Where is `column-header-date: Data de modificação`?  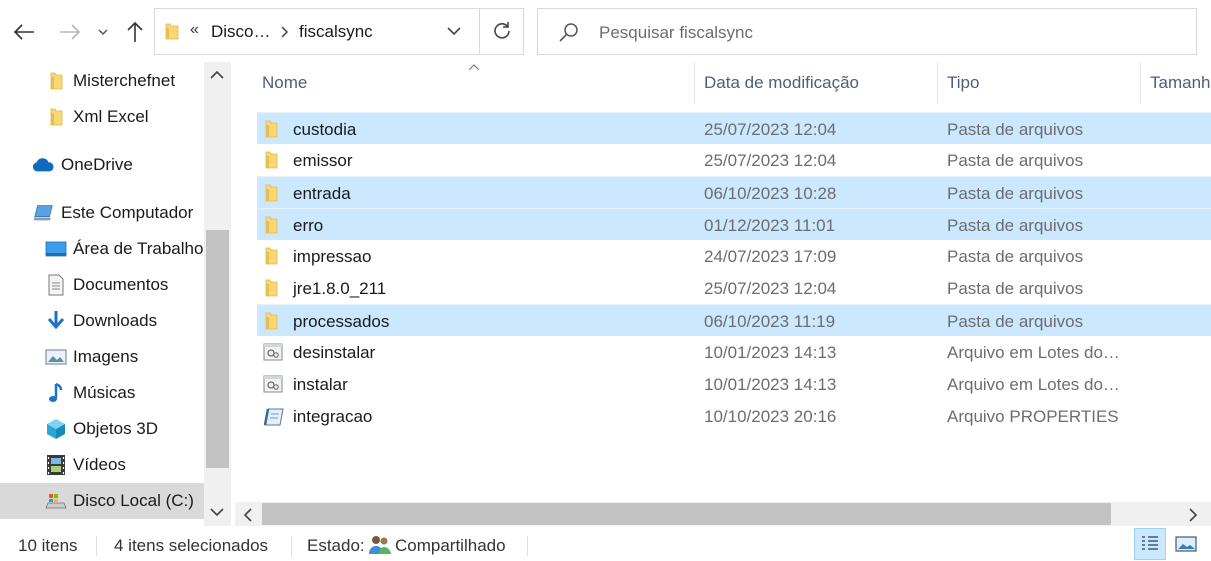
column-header-date: Data de modificação is located at coordinates (781, 83).